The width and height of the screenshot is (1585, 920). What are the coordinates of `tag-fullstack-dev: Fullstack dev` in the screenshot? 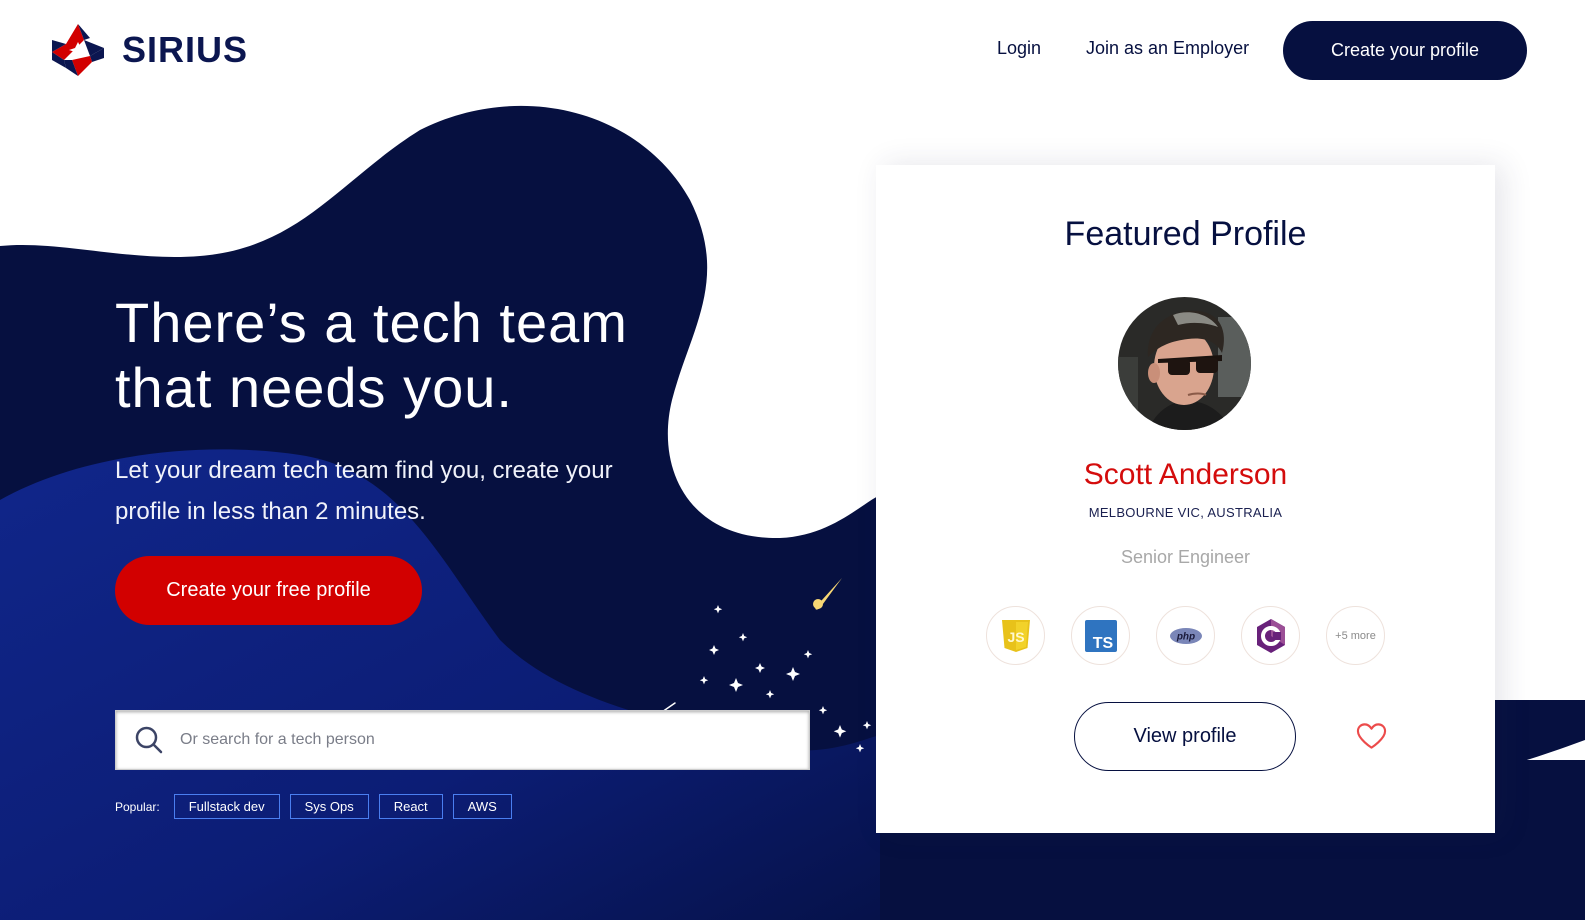 It's located at (226, 806).